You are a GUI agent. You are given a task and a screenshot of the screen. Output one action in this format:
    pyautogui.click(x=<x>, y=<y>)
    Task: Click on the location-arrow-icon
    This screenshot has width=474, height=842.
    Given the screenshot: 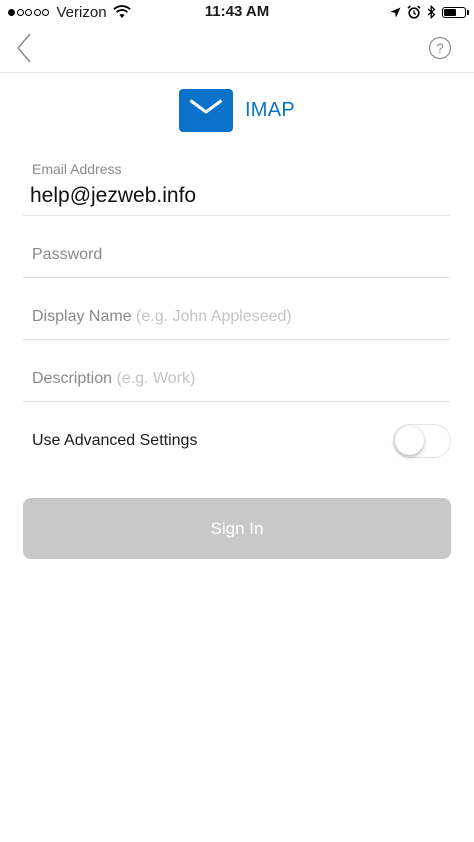 What is the action you would take?
    pyautogui.click(x=395, y=12)
    